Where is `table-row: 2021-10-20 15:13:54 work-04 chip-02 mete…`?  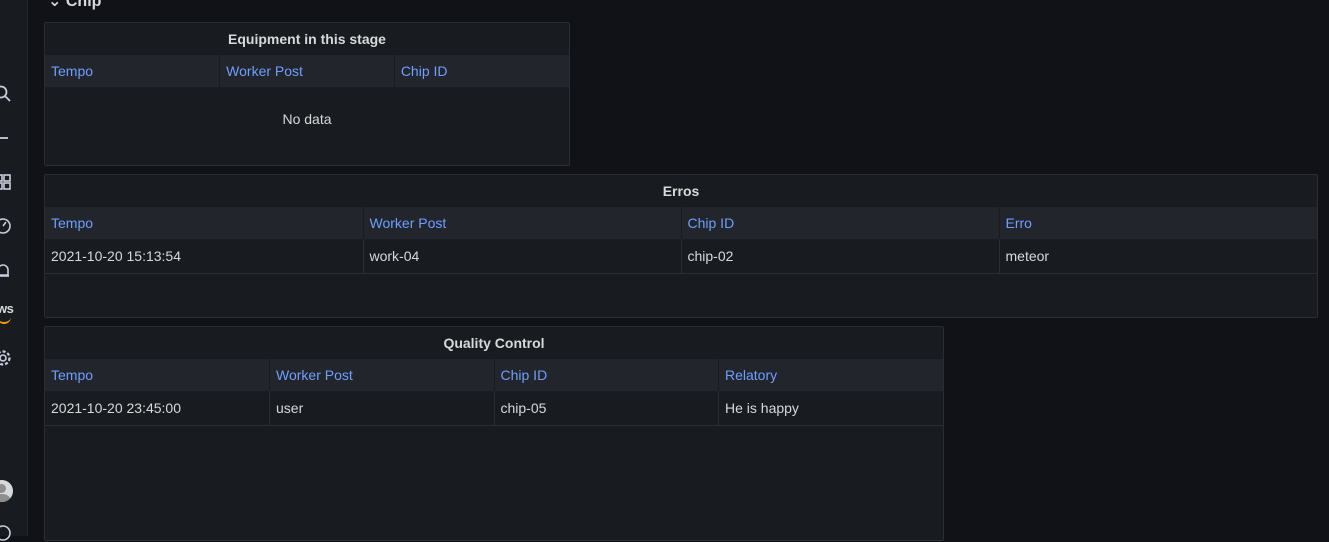 table-row: 2021-10-20 15:13:54 work-04 chip-02 mete… is located at coordinates (681, 256).